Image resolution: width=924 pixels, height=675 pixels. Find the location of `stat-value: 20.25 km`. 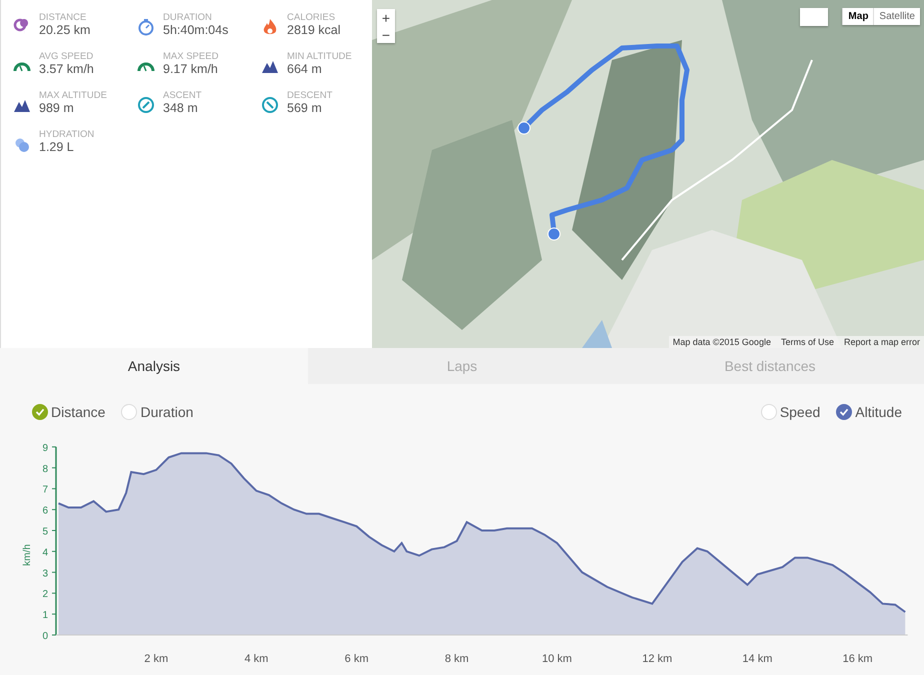

stat-value: 20.25 km is located at coordinates (64, 30).